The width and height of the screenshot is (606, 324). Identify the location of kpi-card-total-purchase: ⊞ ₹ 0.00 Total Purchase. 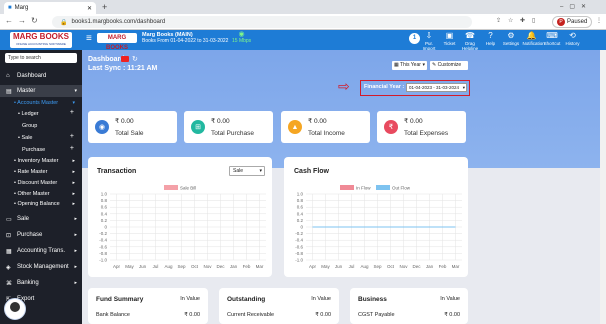
(228, 127).